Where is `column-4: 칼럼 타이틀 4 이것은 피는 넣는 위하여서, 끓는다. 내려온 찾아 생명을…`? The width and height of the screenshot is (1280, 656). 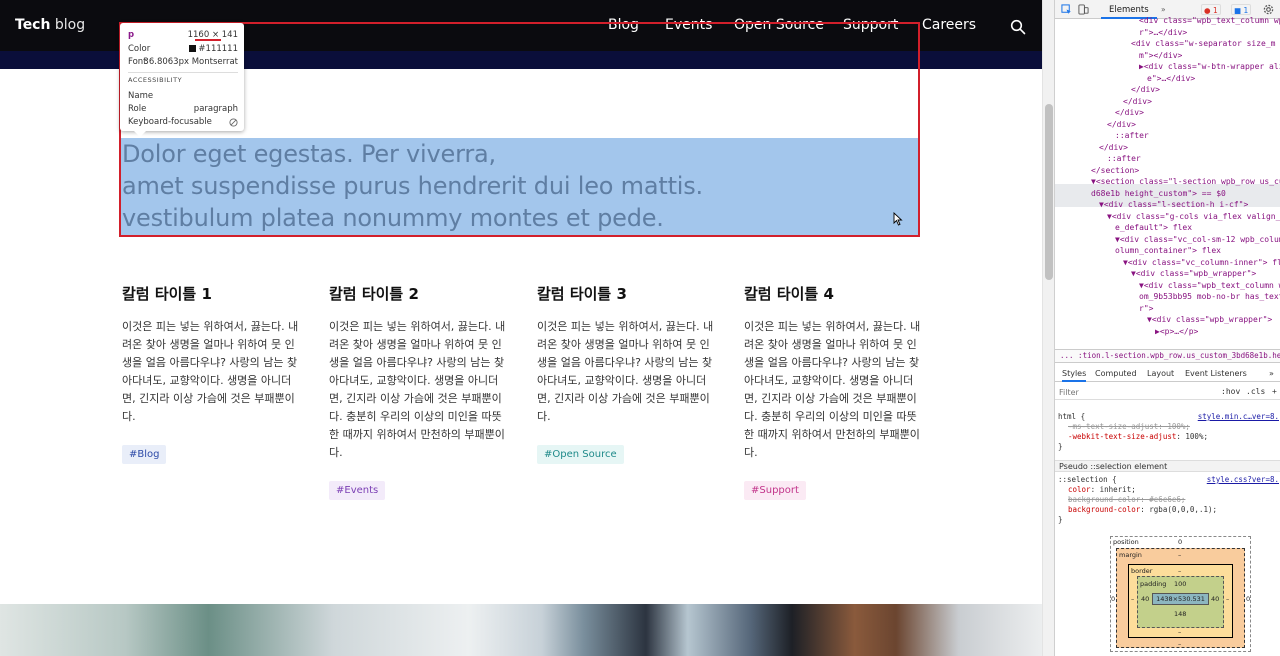 column-4: 칼럼 타이틀 4 이것은 피는 넣는 위하여서, 끓는다. 내려온 찾아 생명을… is located at coordinates (834, 372).